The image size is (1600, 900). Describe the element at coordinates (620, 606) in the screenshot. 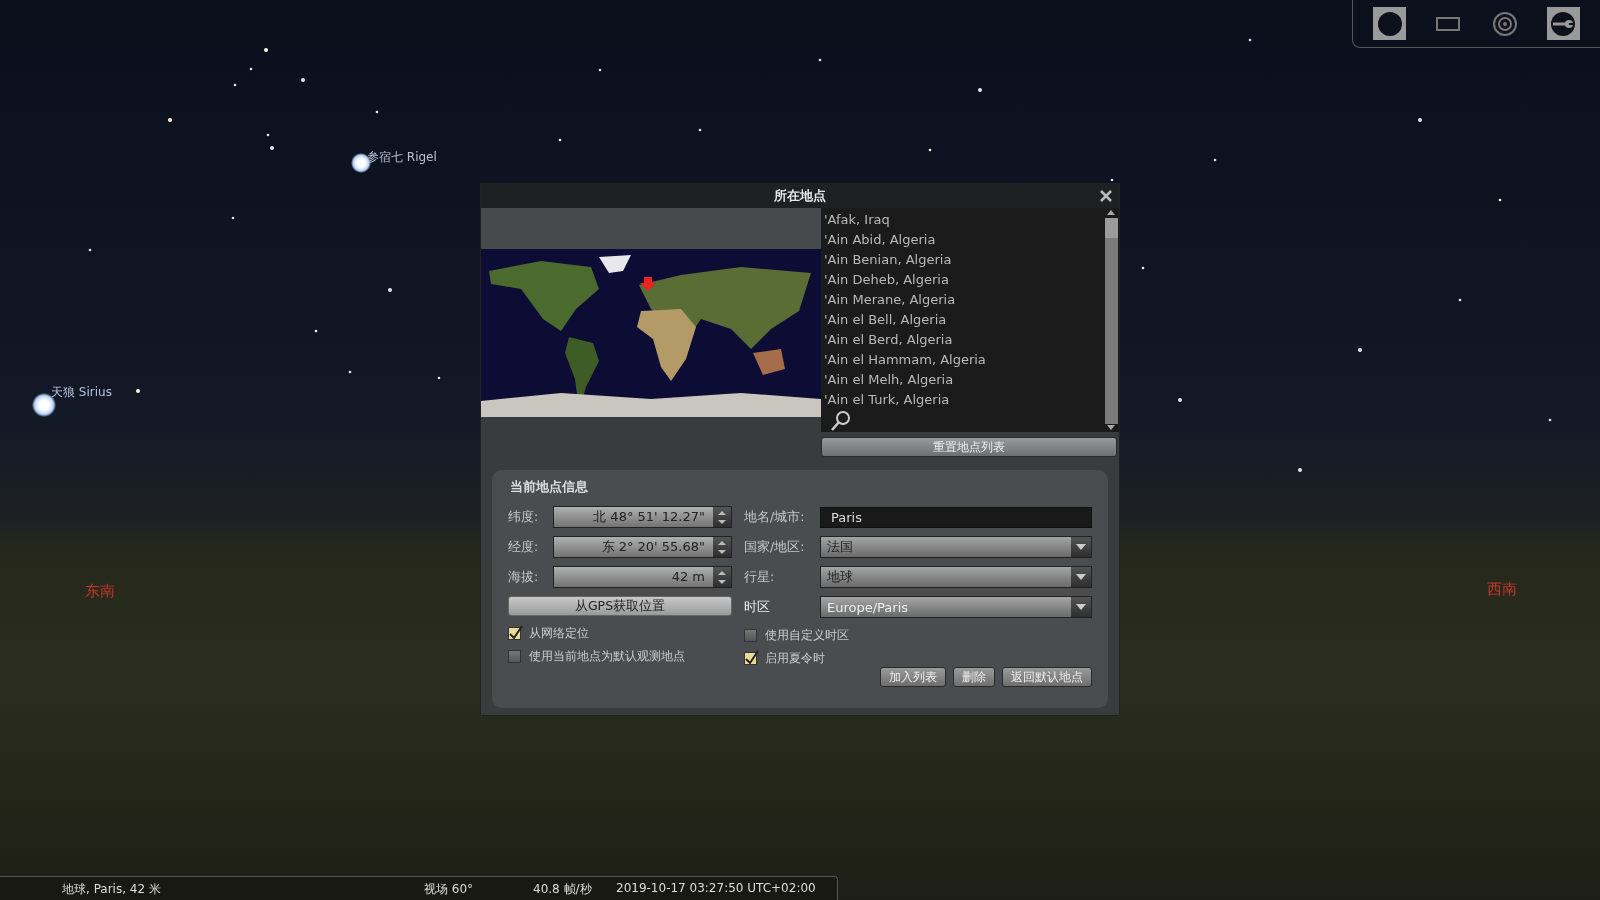

I see `gps-button: 从GPS获取位置` at that location.